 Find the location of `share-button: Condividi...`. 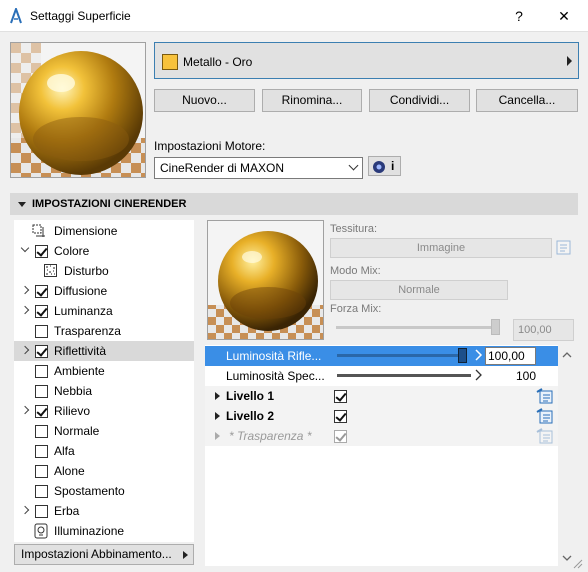

share-button: Condividi... is located at coordinates (419, 100).